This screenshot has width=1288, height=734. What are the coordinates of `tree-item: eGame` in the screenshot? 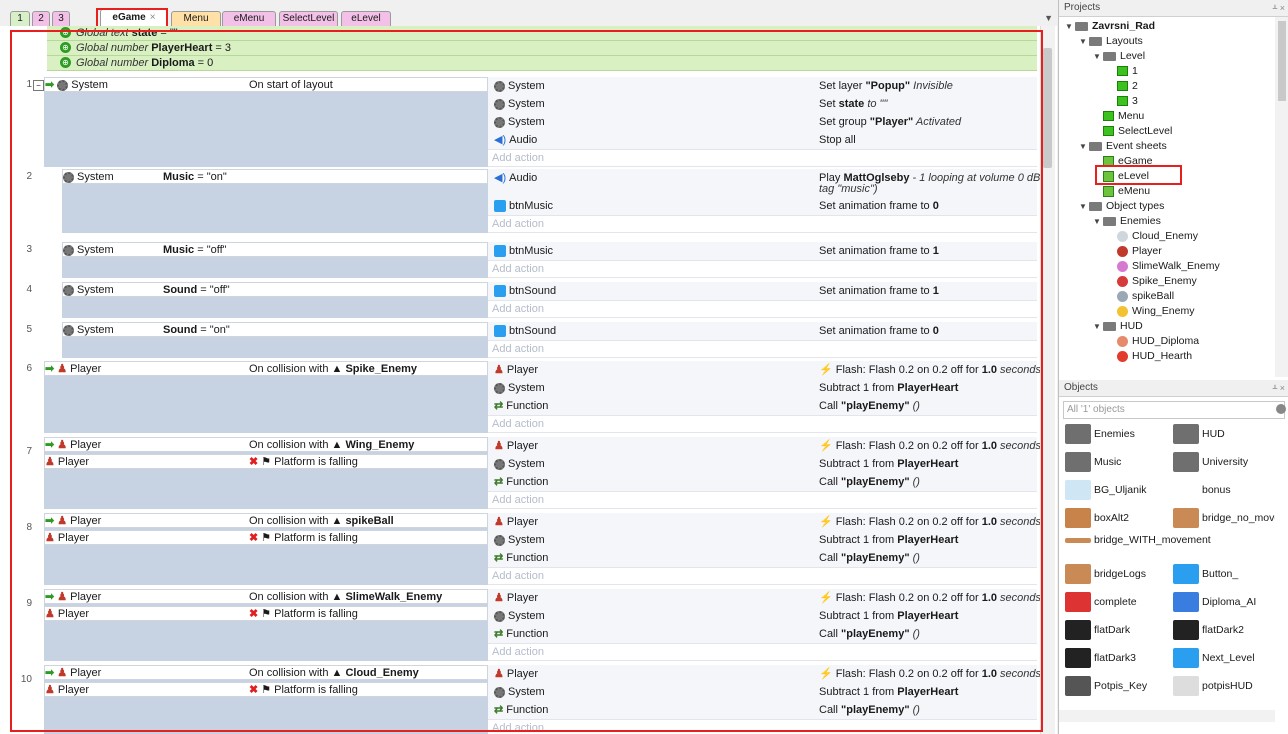 It's located at (1122, 161).